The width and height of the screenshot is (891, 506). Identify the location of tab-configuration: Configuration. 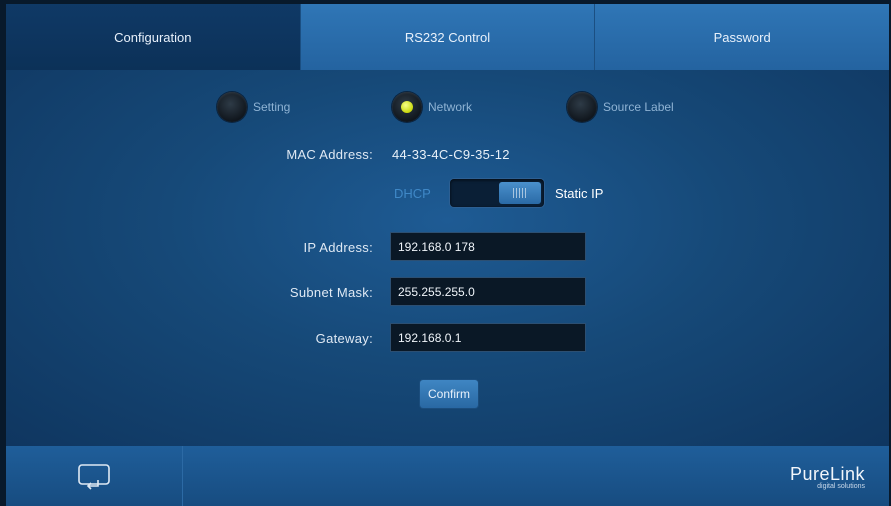
(153, 37).